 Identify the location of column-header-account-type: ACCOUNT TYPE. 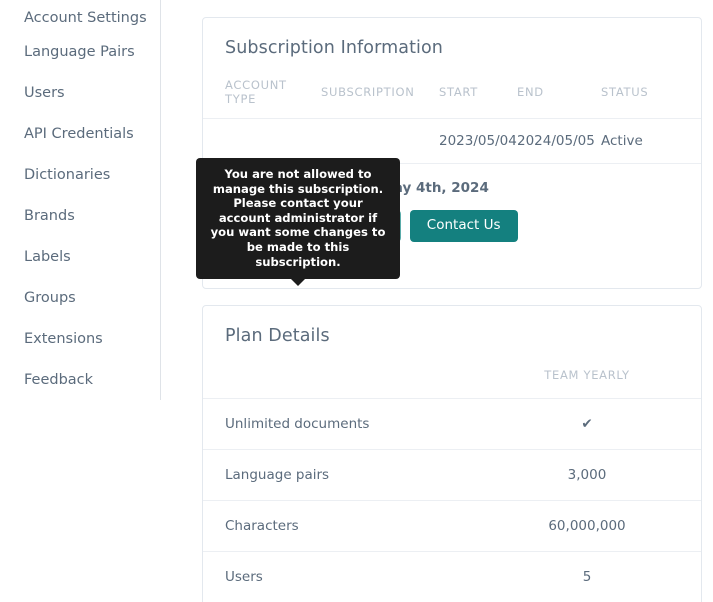
(262, 95).